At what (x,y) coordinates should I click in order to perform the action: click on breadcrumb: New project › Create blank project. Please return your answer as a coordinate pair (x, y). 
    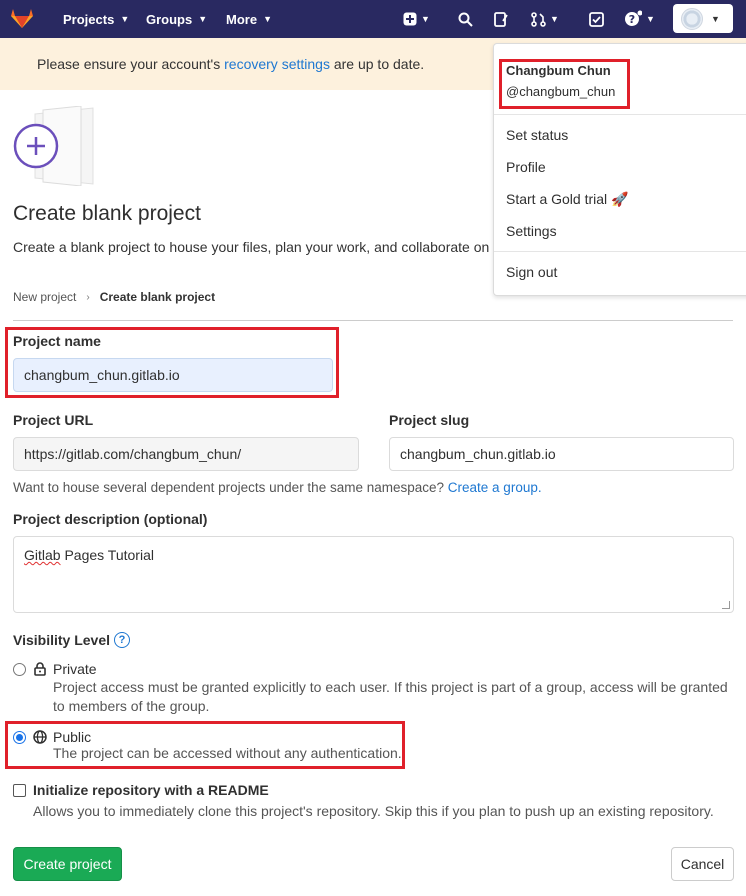
    Looking at the image, I should click on (114, 297).